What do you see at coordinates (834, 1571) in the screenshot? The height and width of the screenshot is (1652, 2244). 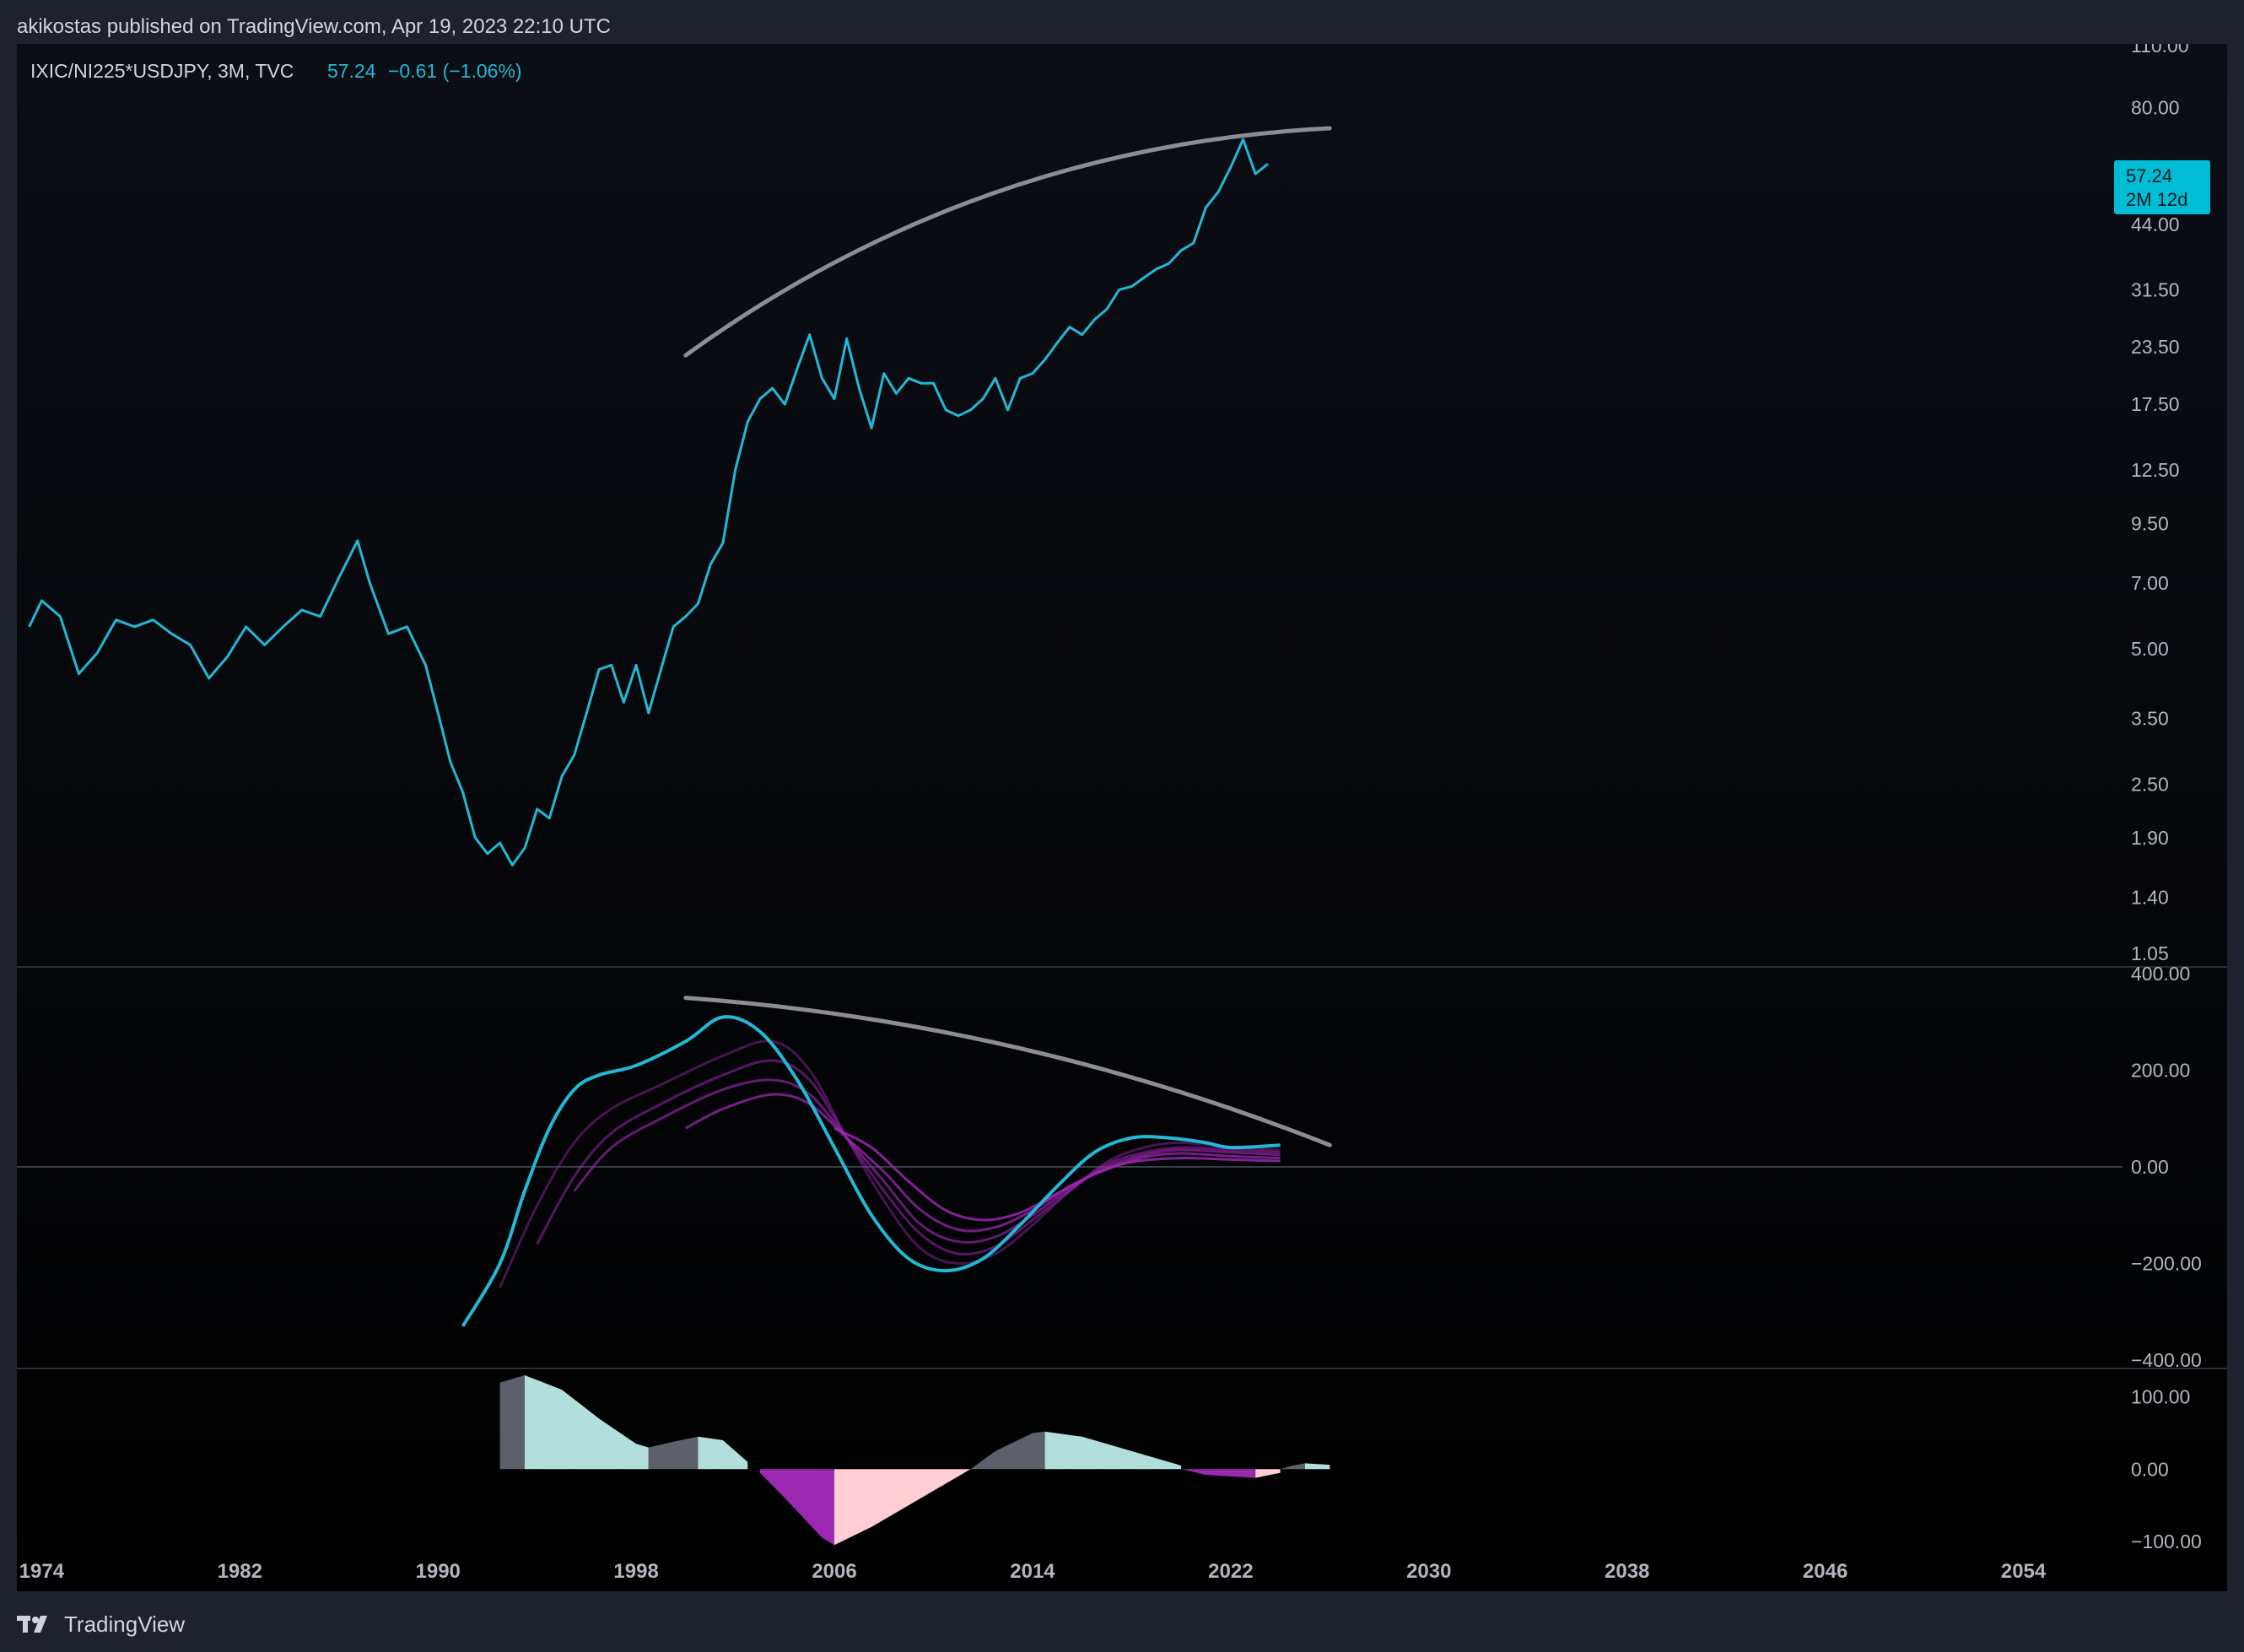 I see `time-axis-tick-label: 2006` at bounding box center [834, 1571].